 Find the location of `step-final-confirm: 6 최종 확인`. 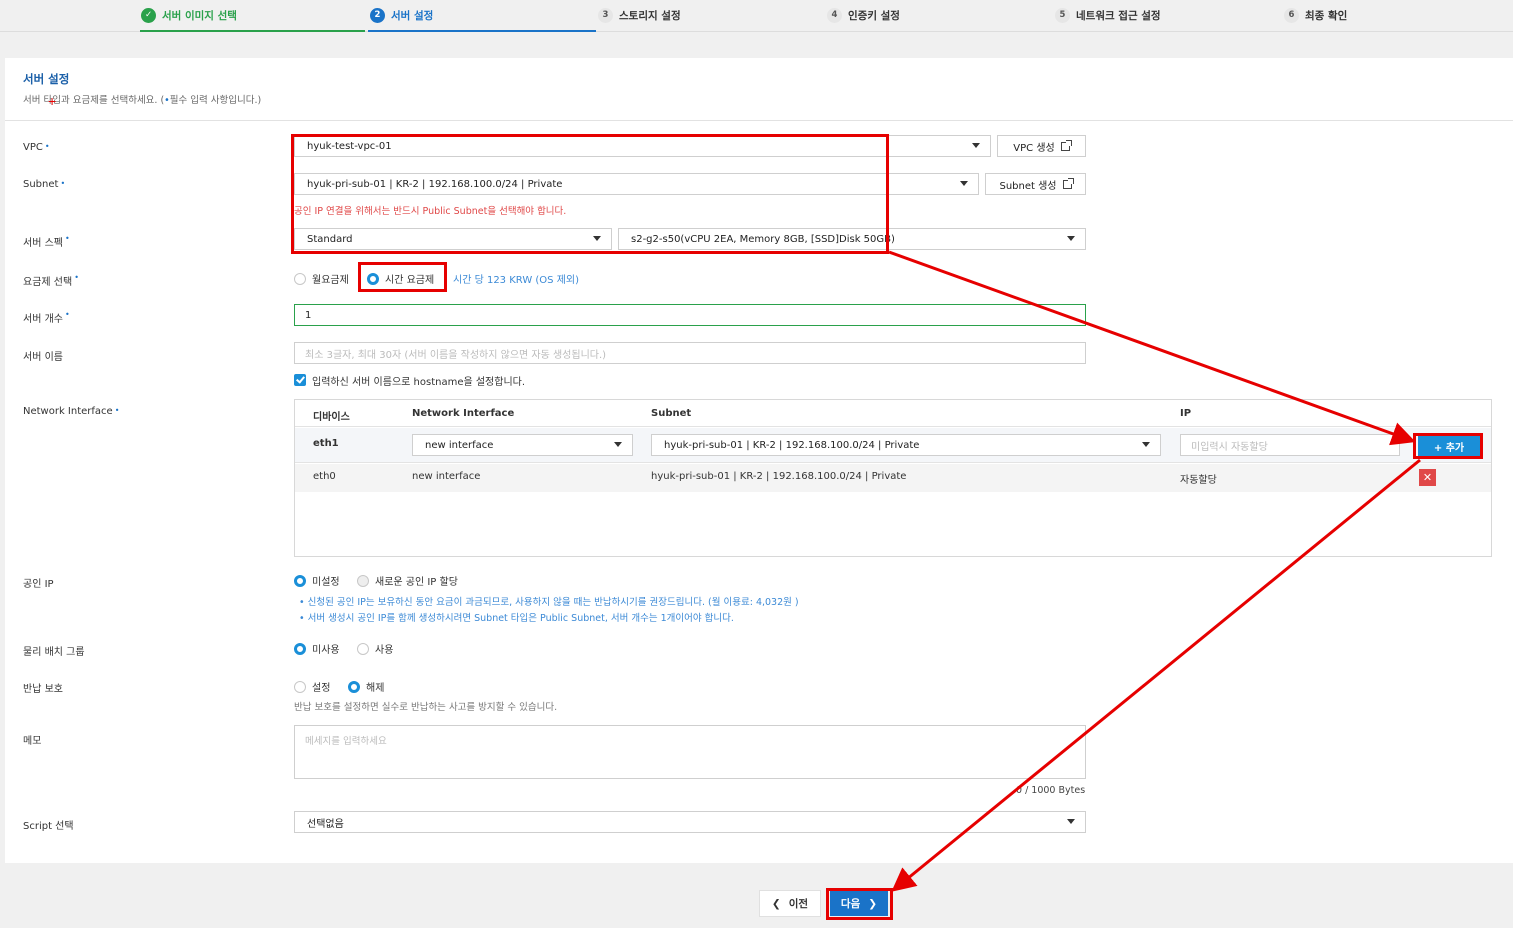

step-final-confirm: 6 최종 확인 is located at coordinates (1315, 15).